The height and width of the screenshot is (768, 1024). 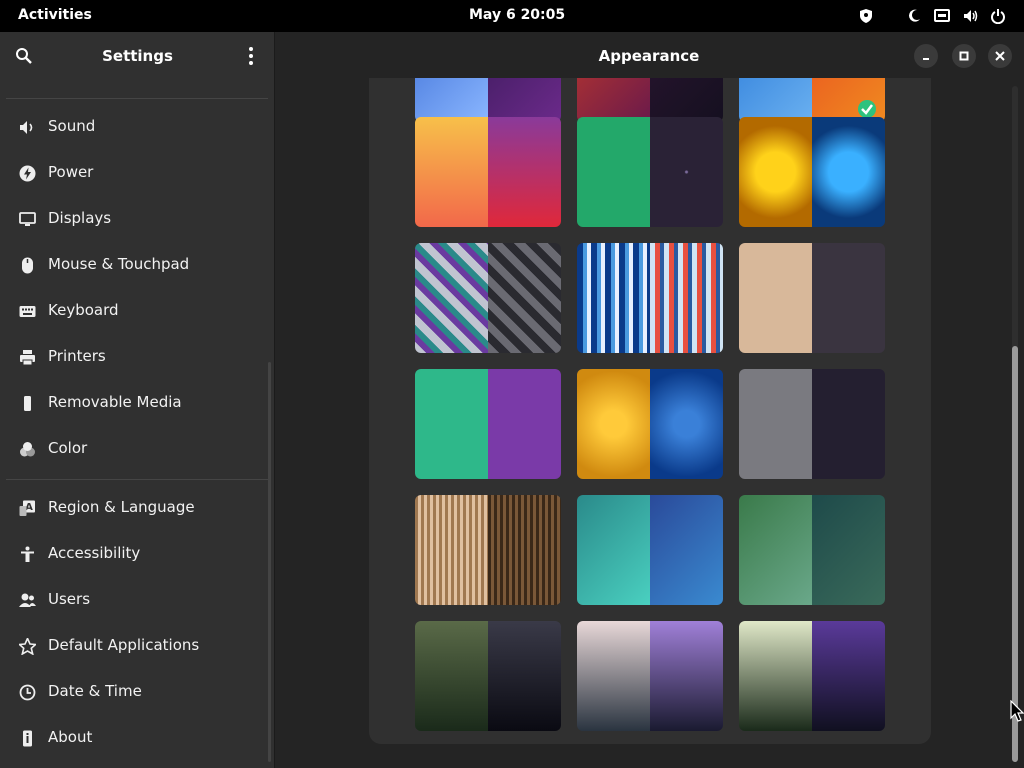 What do you see at coordinates (134, 449) in the screenshot?
I see `sidebar-item-color: Color` at bounding box center [134, 449].